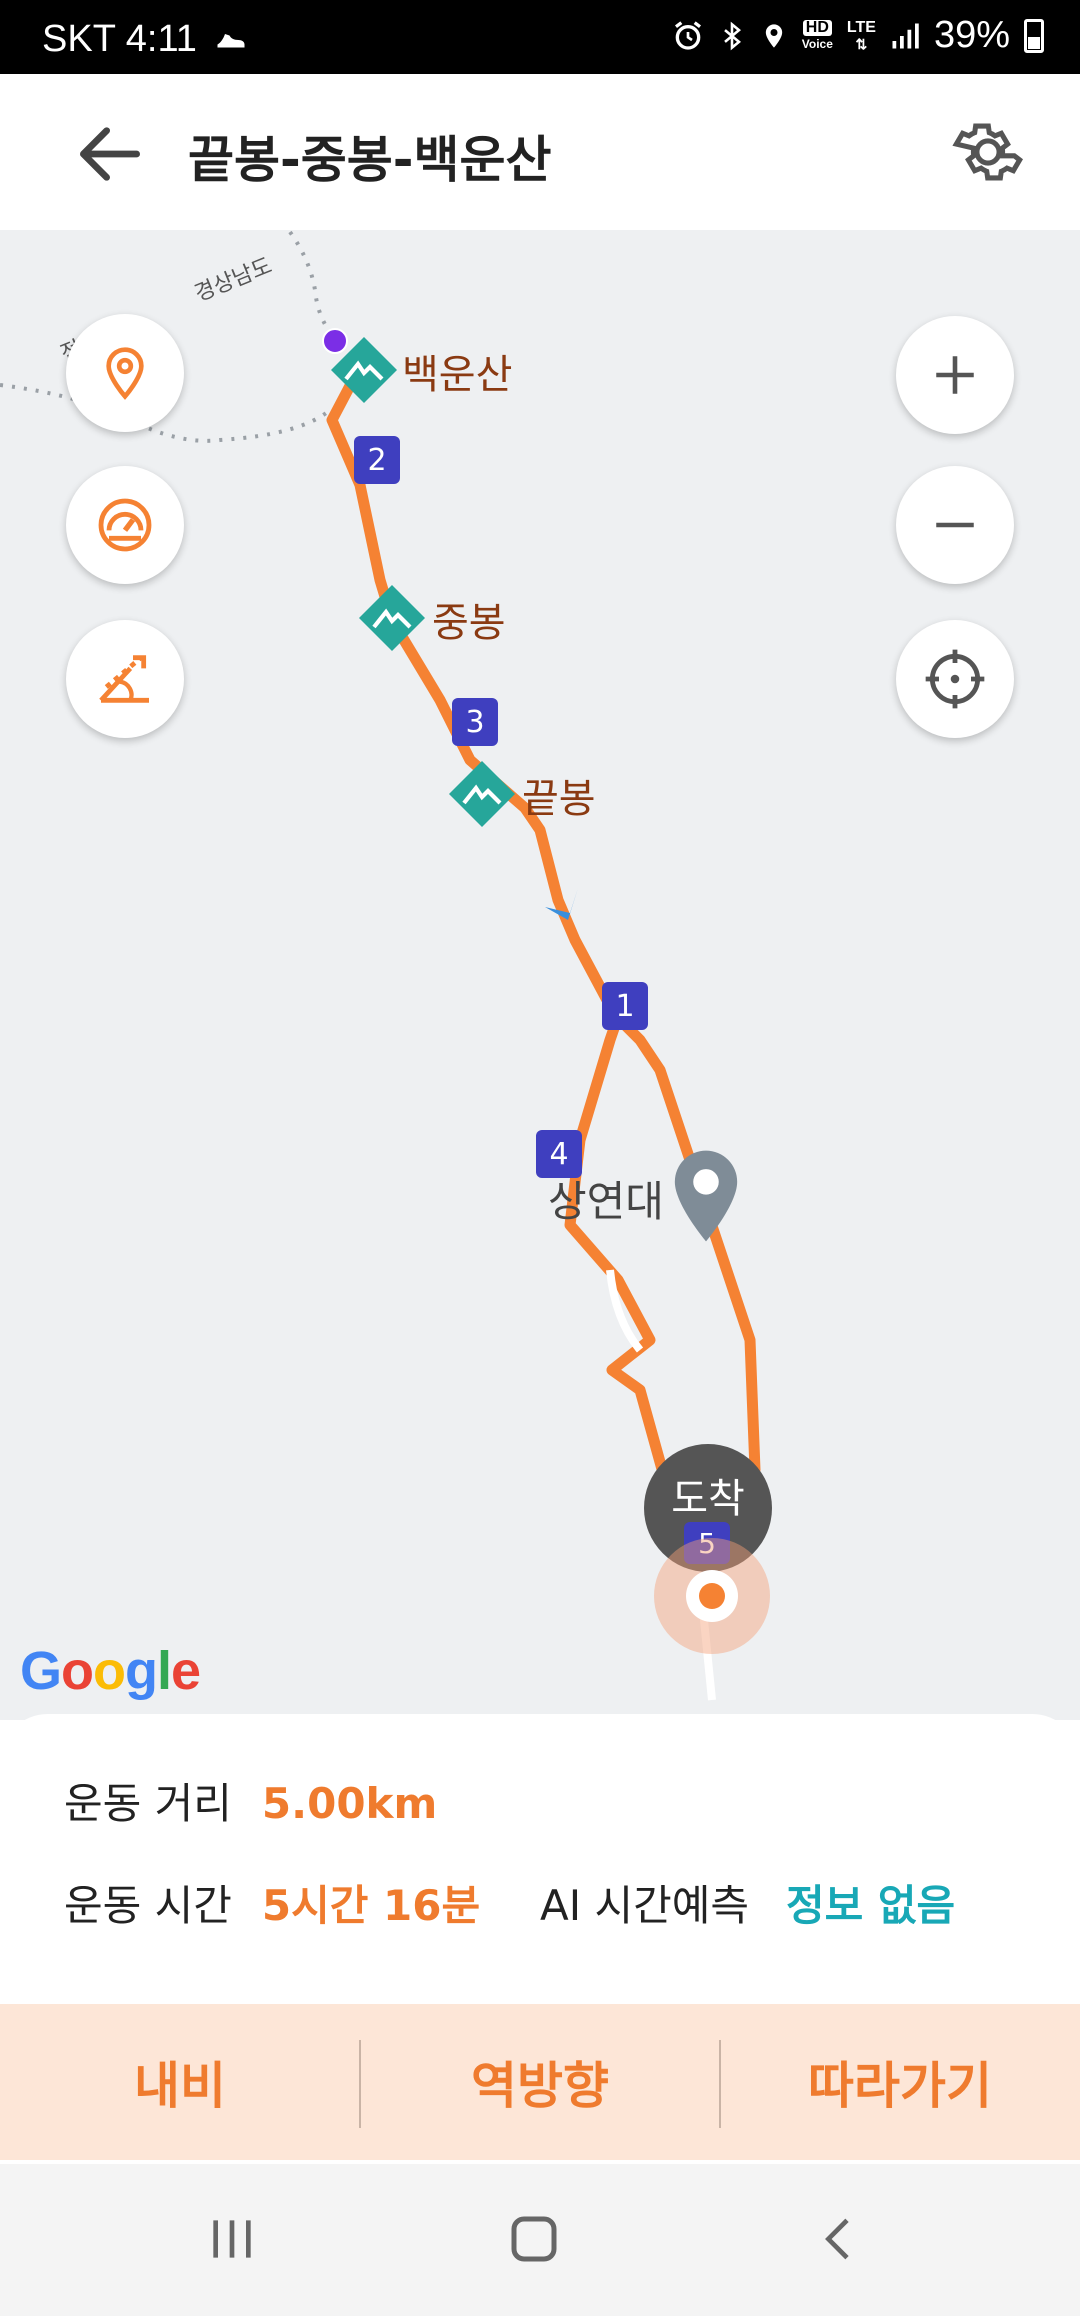 The image size is (1080, 2316). What do you see at coordinates (457, 375) in the screenshot?
I see `peak-label: 백운산` at bounding box center [457, 375].